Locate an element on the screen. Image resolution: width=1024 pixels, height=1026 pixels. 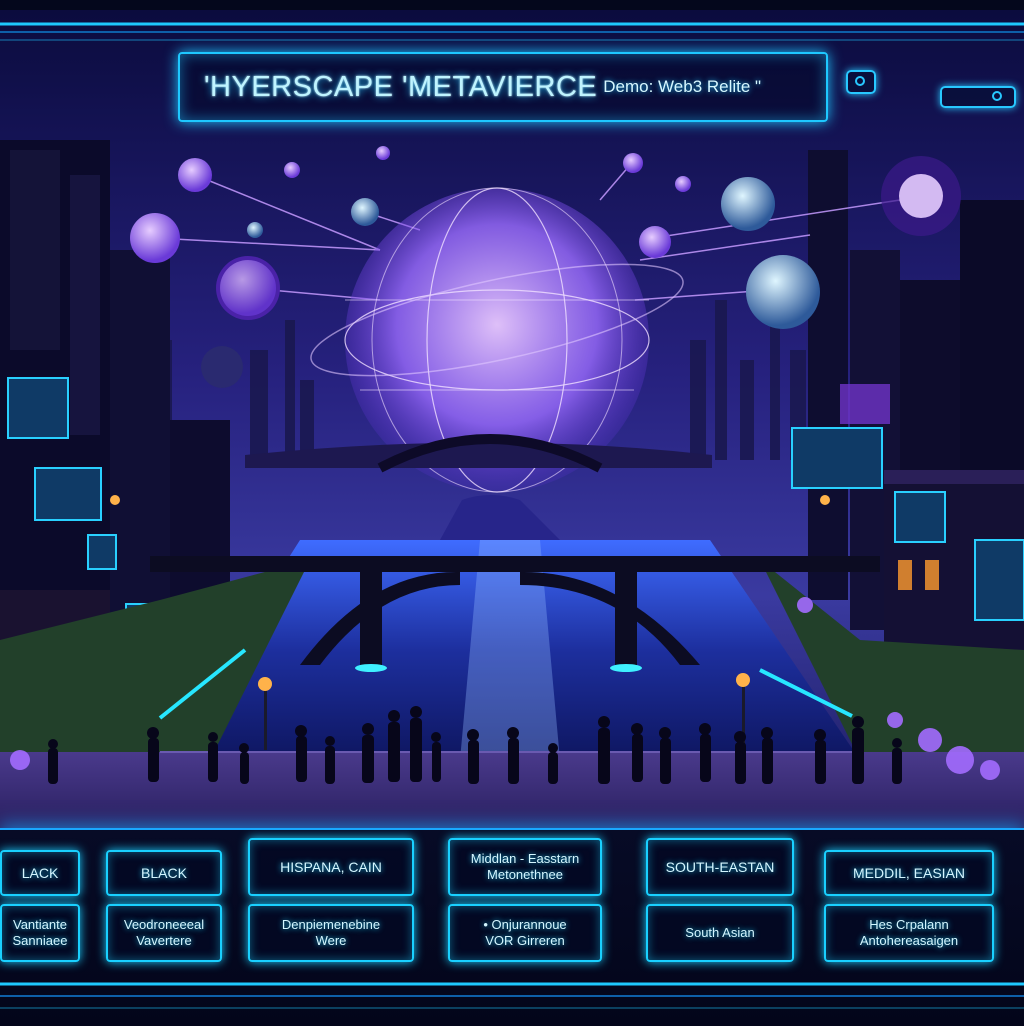
category-detail-5-label: South Asian is located at coordinates (720, 932).